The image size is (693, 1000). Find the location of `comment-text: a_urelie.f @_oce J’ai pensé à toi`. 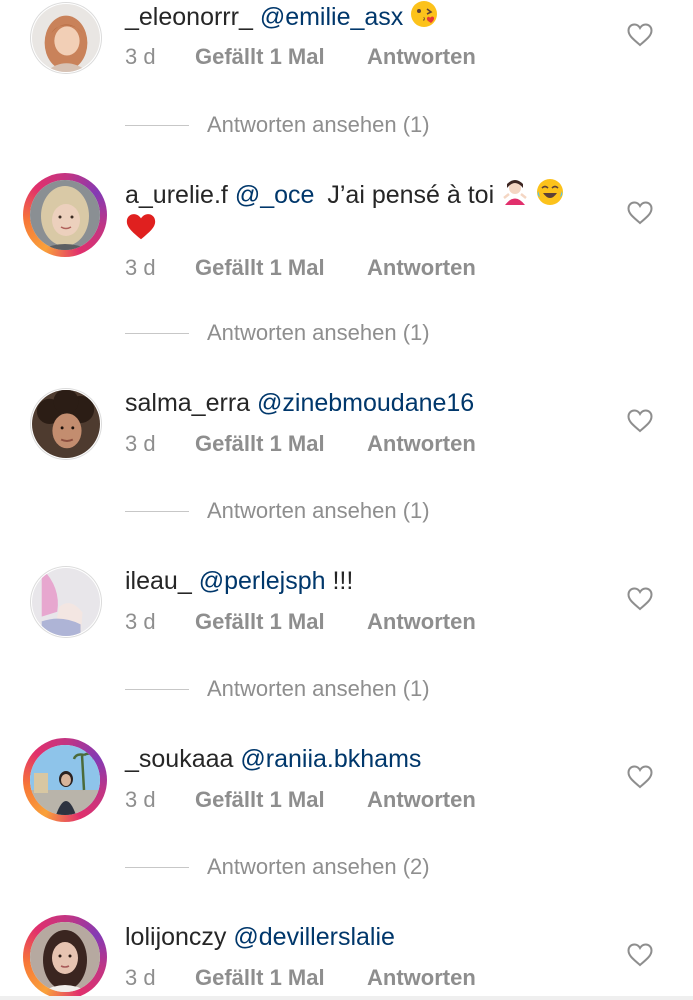

comment-text: a_urelie.f @_oce J’ai pensé à toi is located at coordinates (364, 196).